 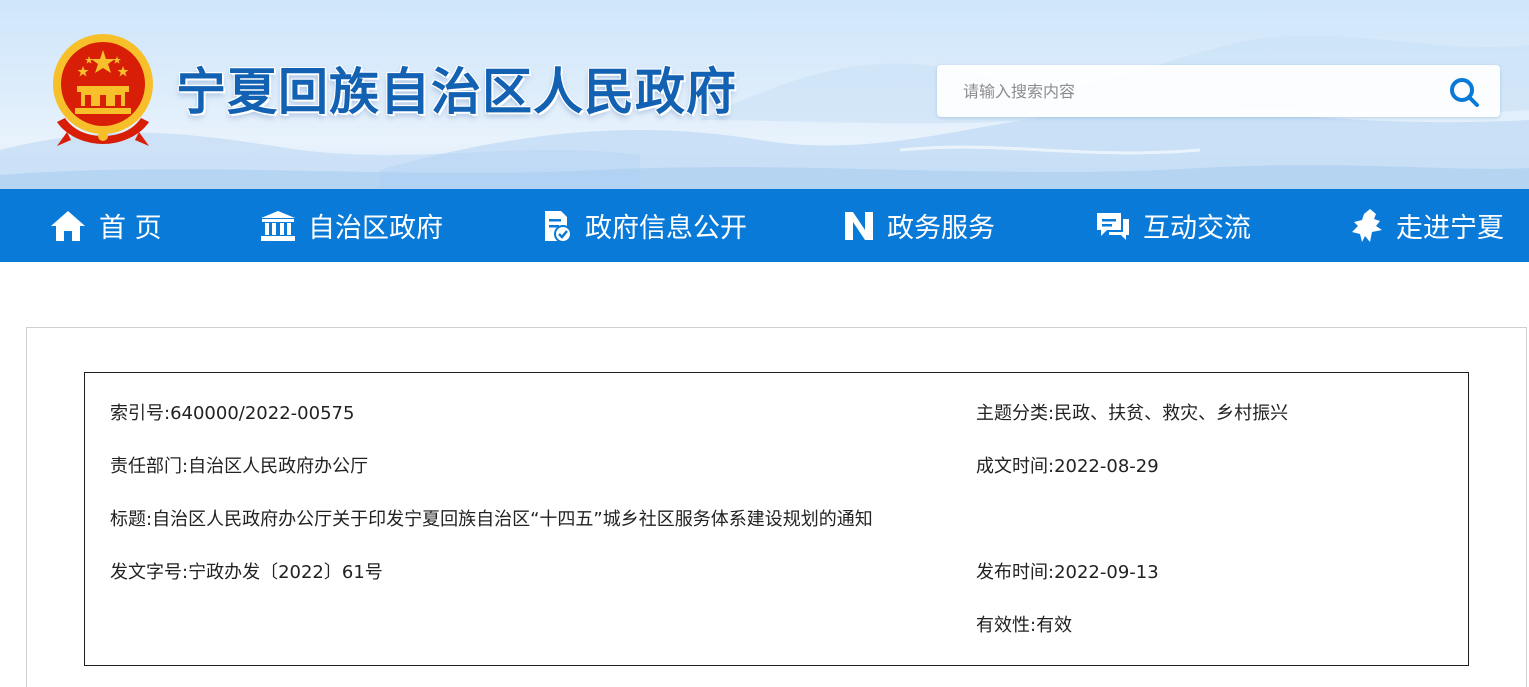 What do you see at coordinates (140, 413) in the screenshot?
I see `index-number-label: 索引号:` at bounding box center [140, 413].